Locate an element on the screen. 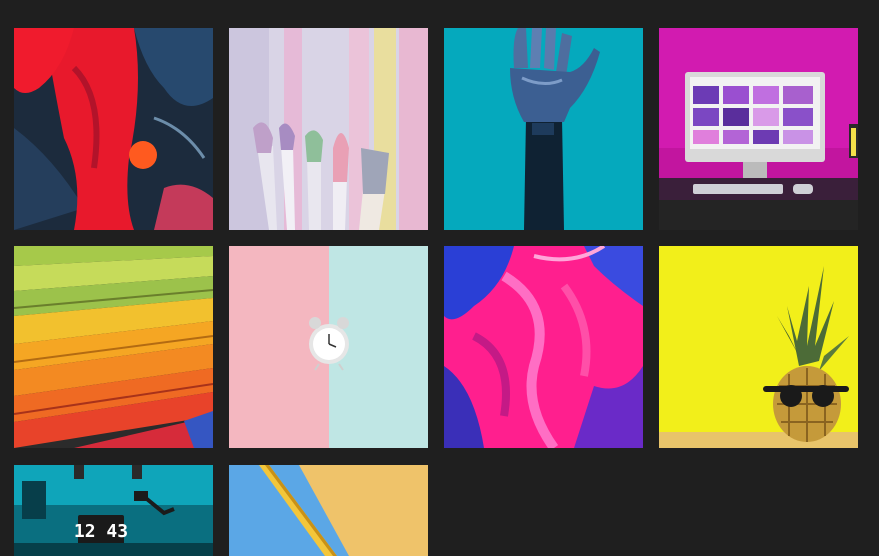 The height and width of the screenshot is (556, 879). pink-blue-paint-image is located at coordinates (543, 347).